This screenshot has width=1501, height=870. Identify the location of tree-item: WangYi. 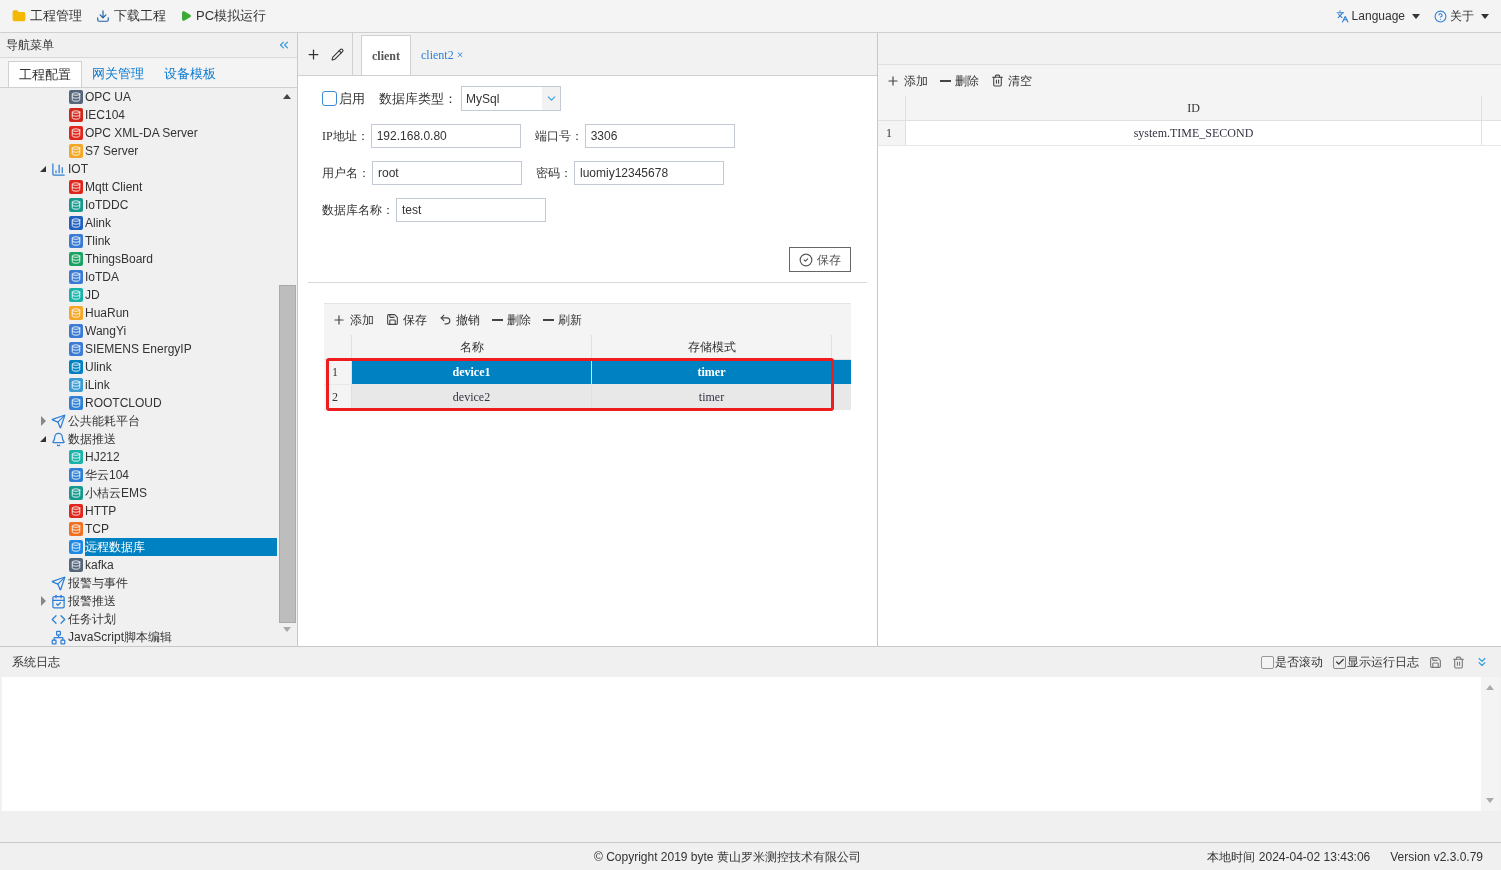
(110, 331).